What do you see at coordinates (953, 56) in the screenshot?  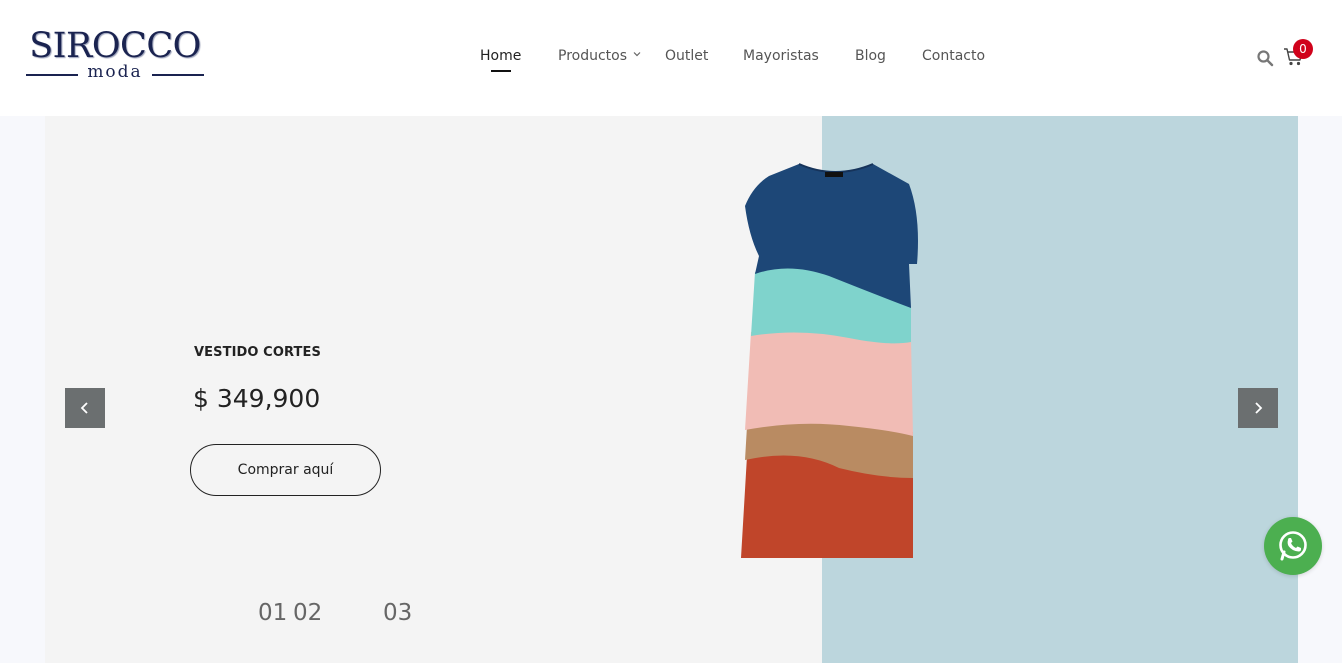 I see `nav-item-contacto: Contacto` at bounding box center [953, 56].